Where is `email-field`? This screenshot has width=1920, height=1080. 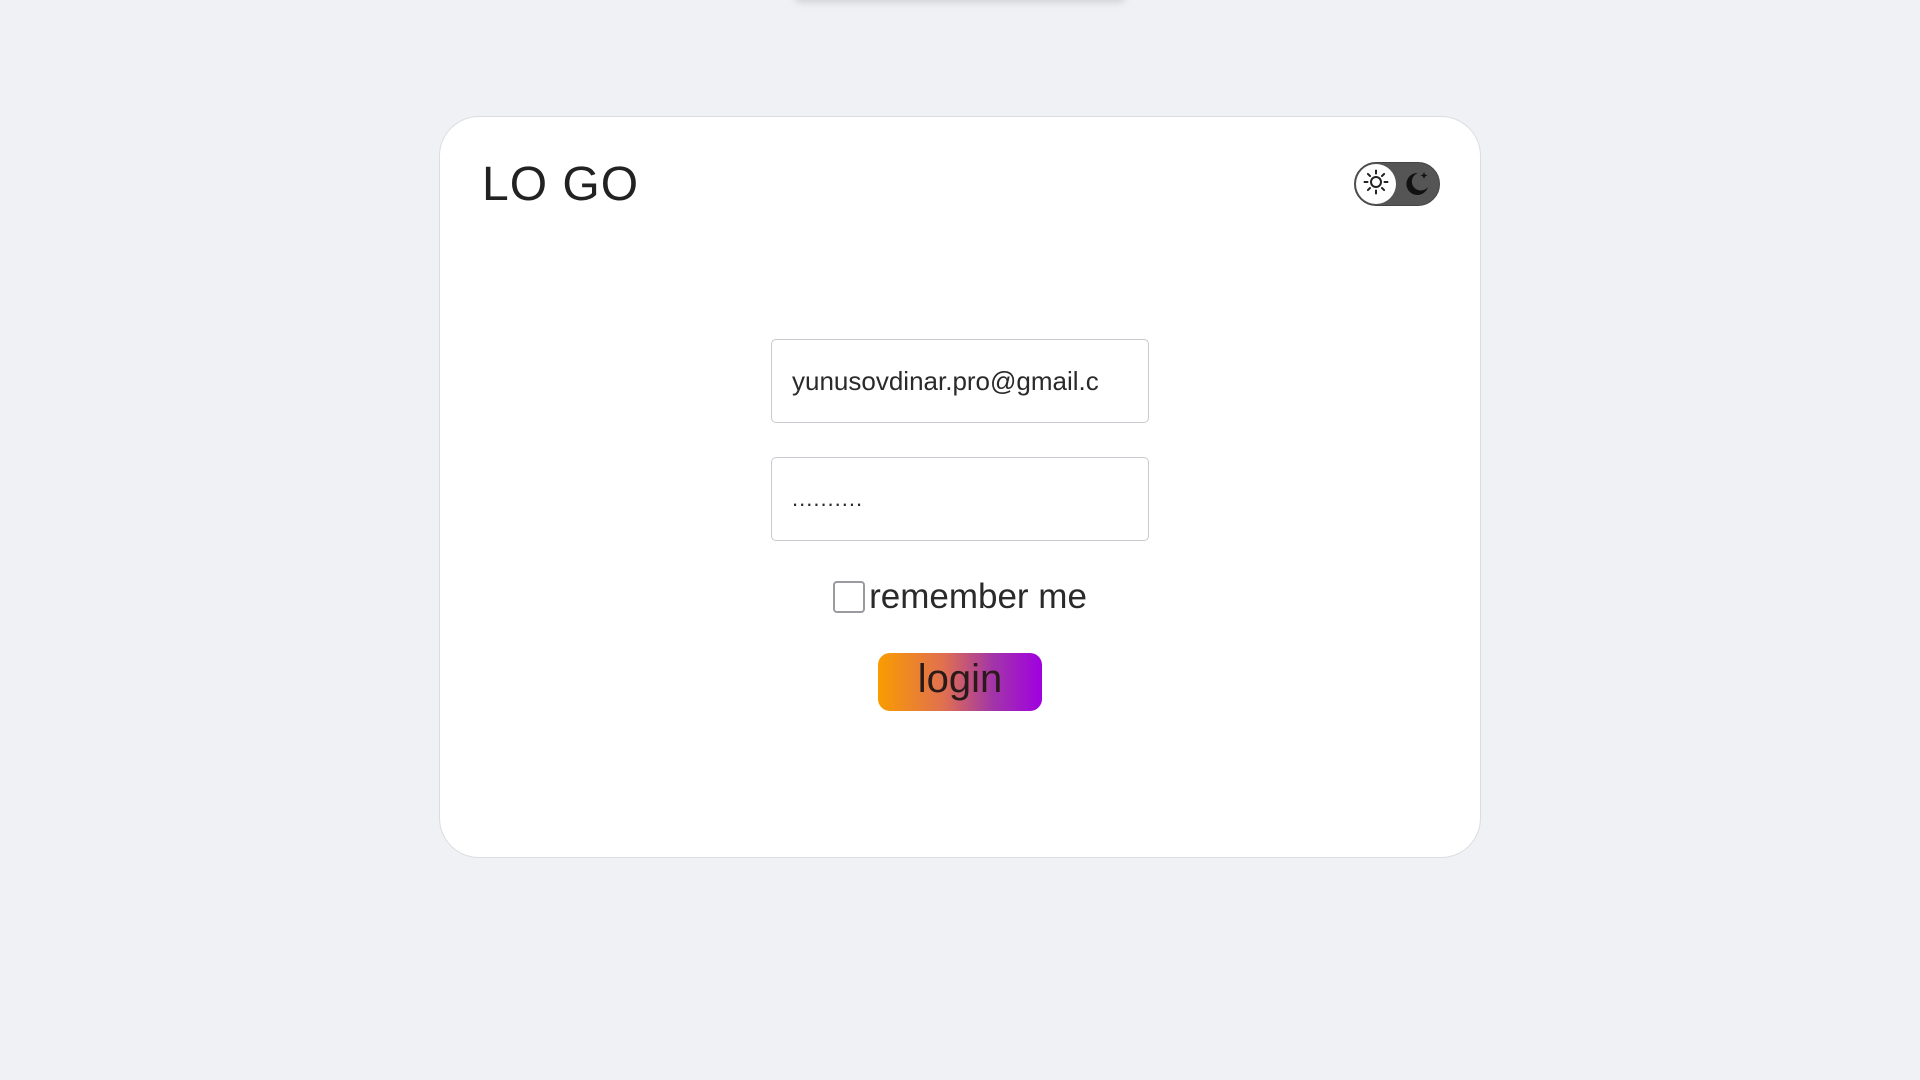
email-field is located at coordinates (960, 381).